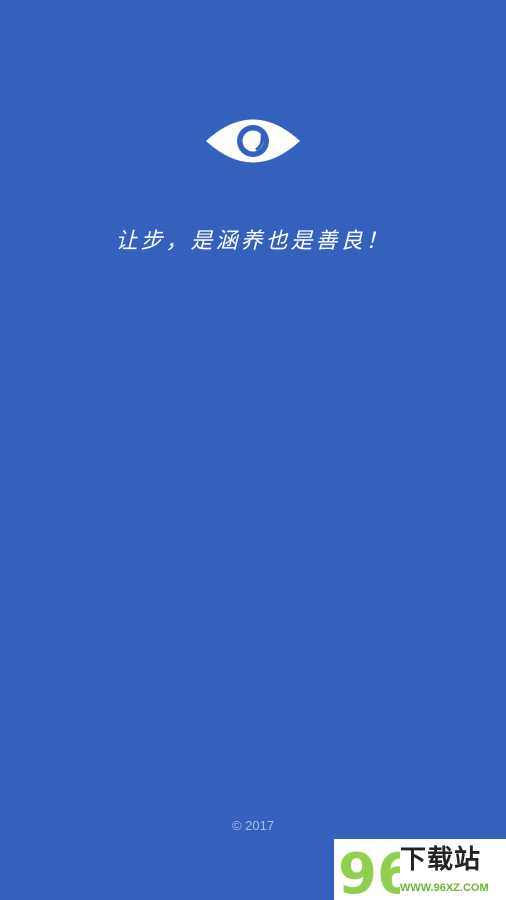 This screenshot has height=900, width=506. Describe the element at coordinates (441, 860) in the screenshot. I see `watermark-title: 下载站` at that location.